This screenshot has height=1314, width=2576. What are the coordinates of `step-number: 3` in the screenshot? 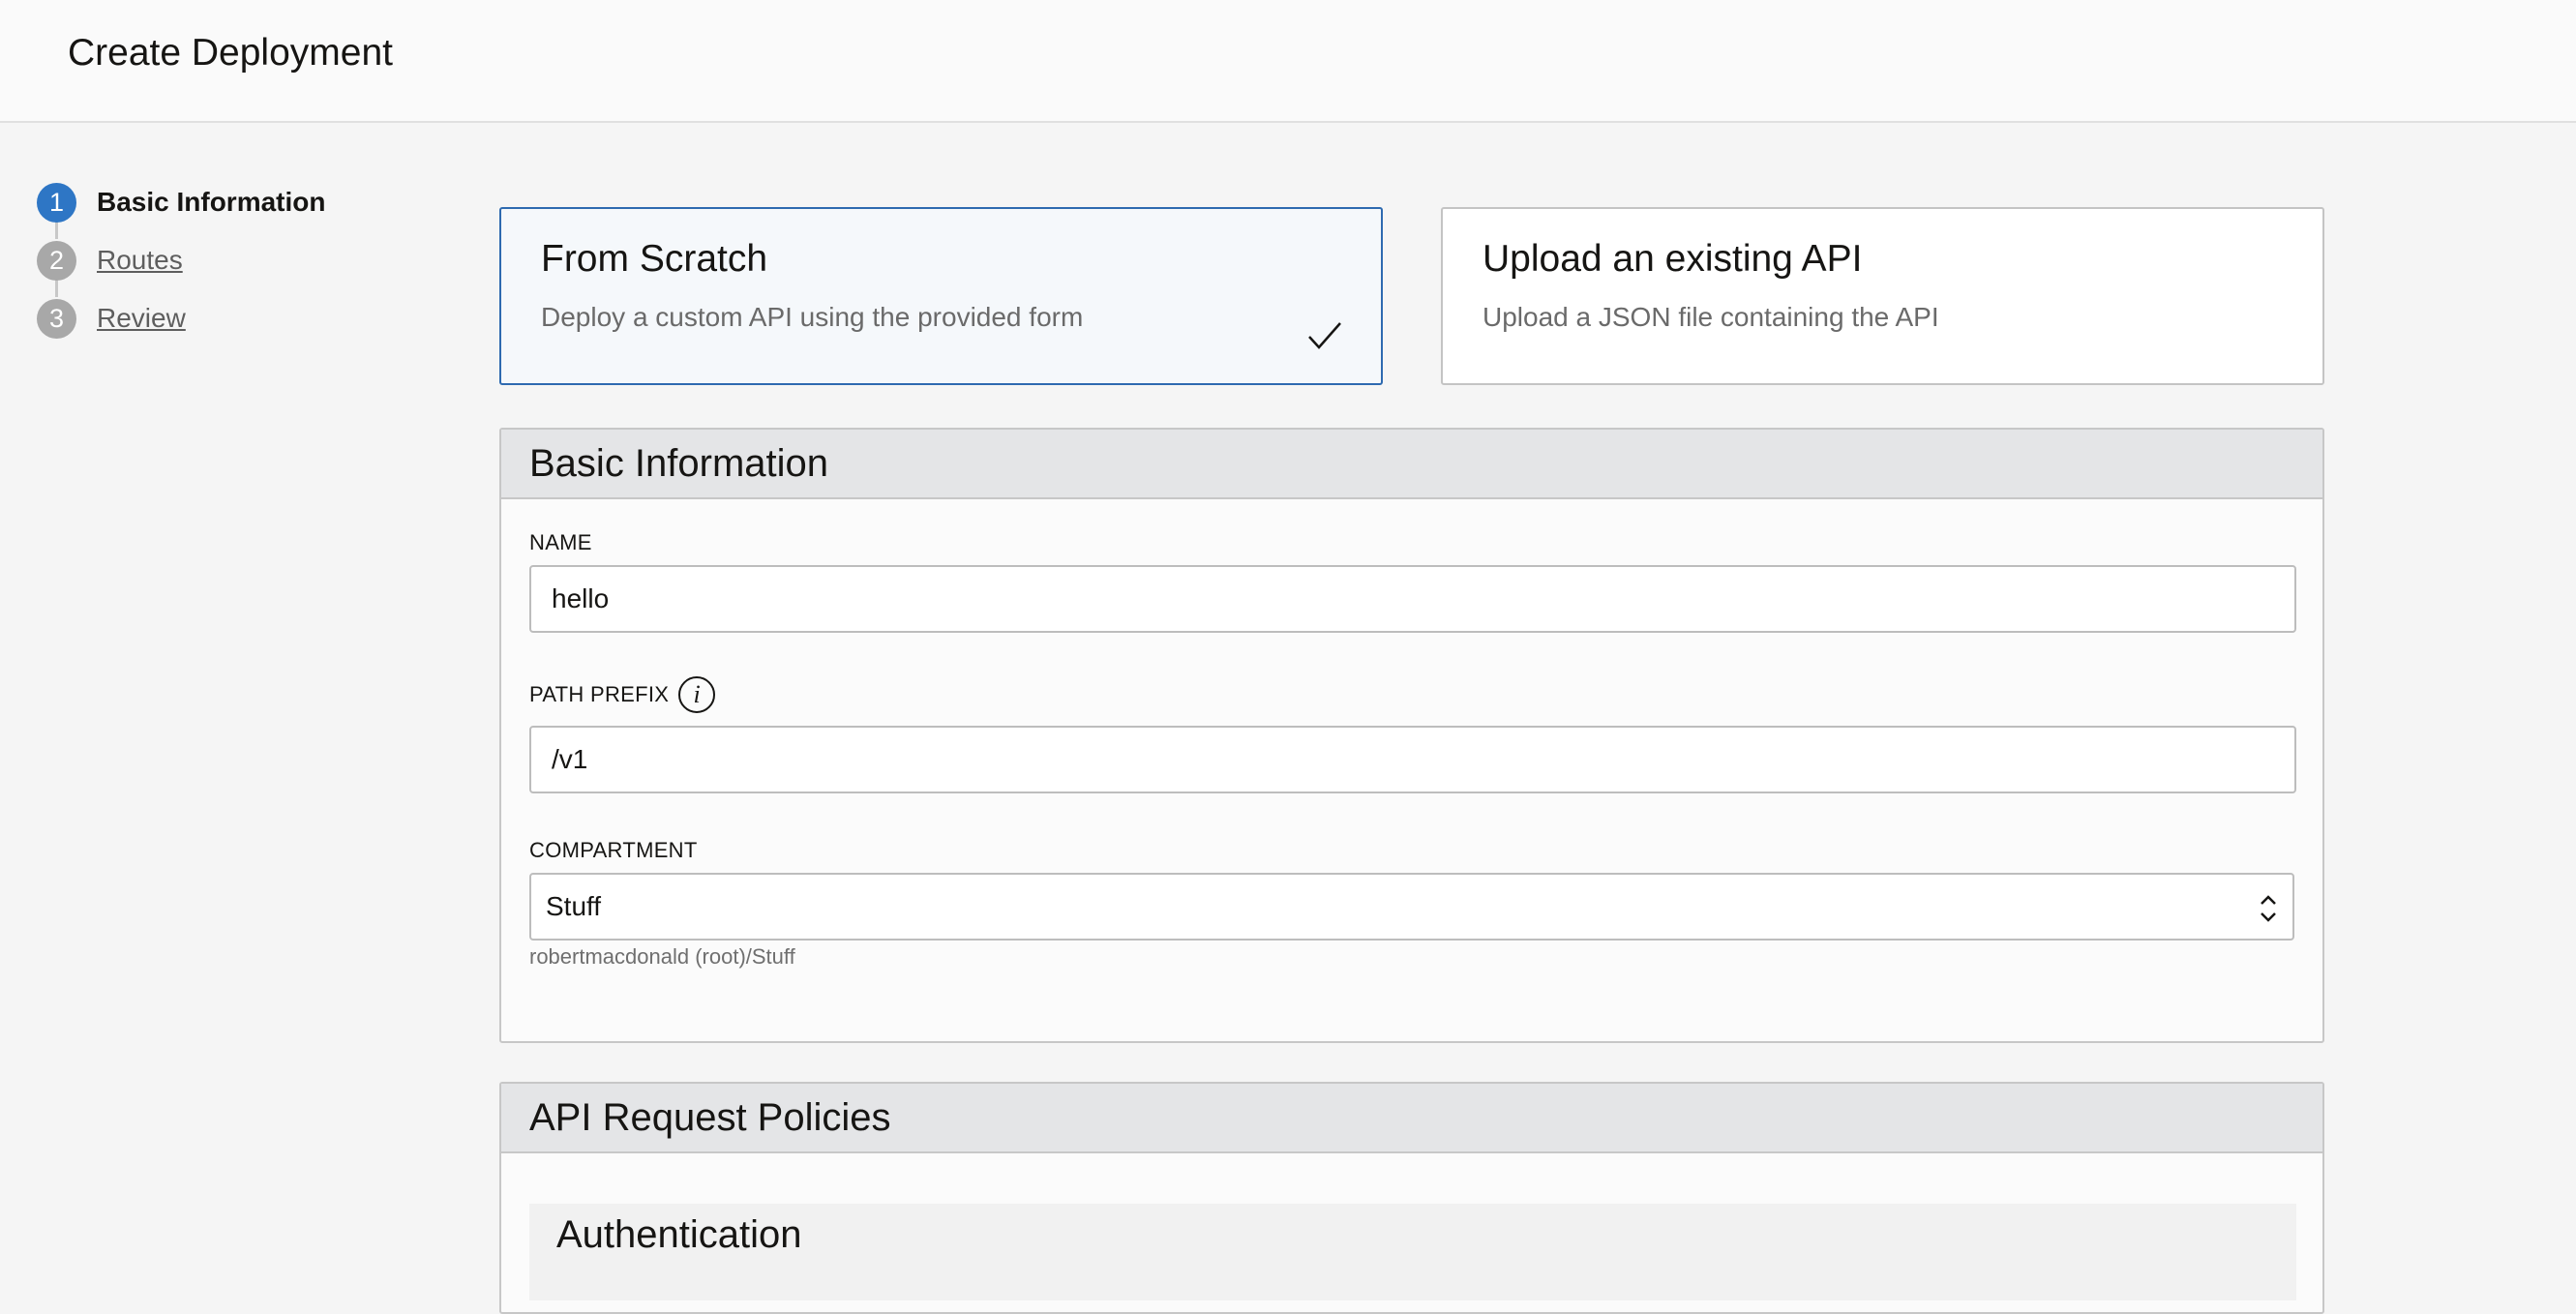 It's located at (56, 319).